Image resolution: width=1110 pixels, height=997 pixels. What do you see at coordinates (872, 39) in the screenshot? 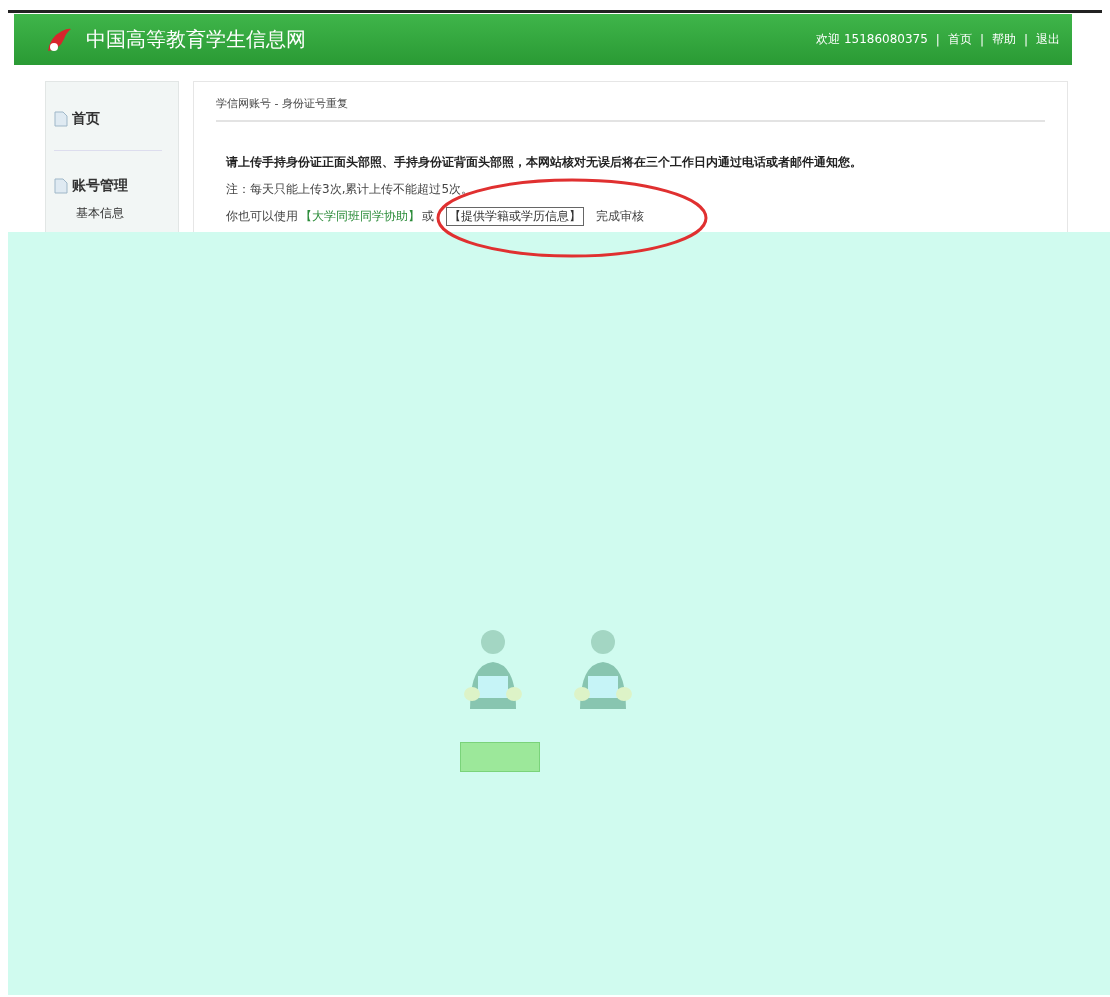
I see `welcome-text: 欢迎 15186080375` at bounding box center [872, 39].